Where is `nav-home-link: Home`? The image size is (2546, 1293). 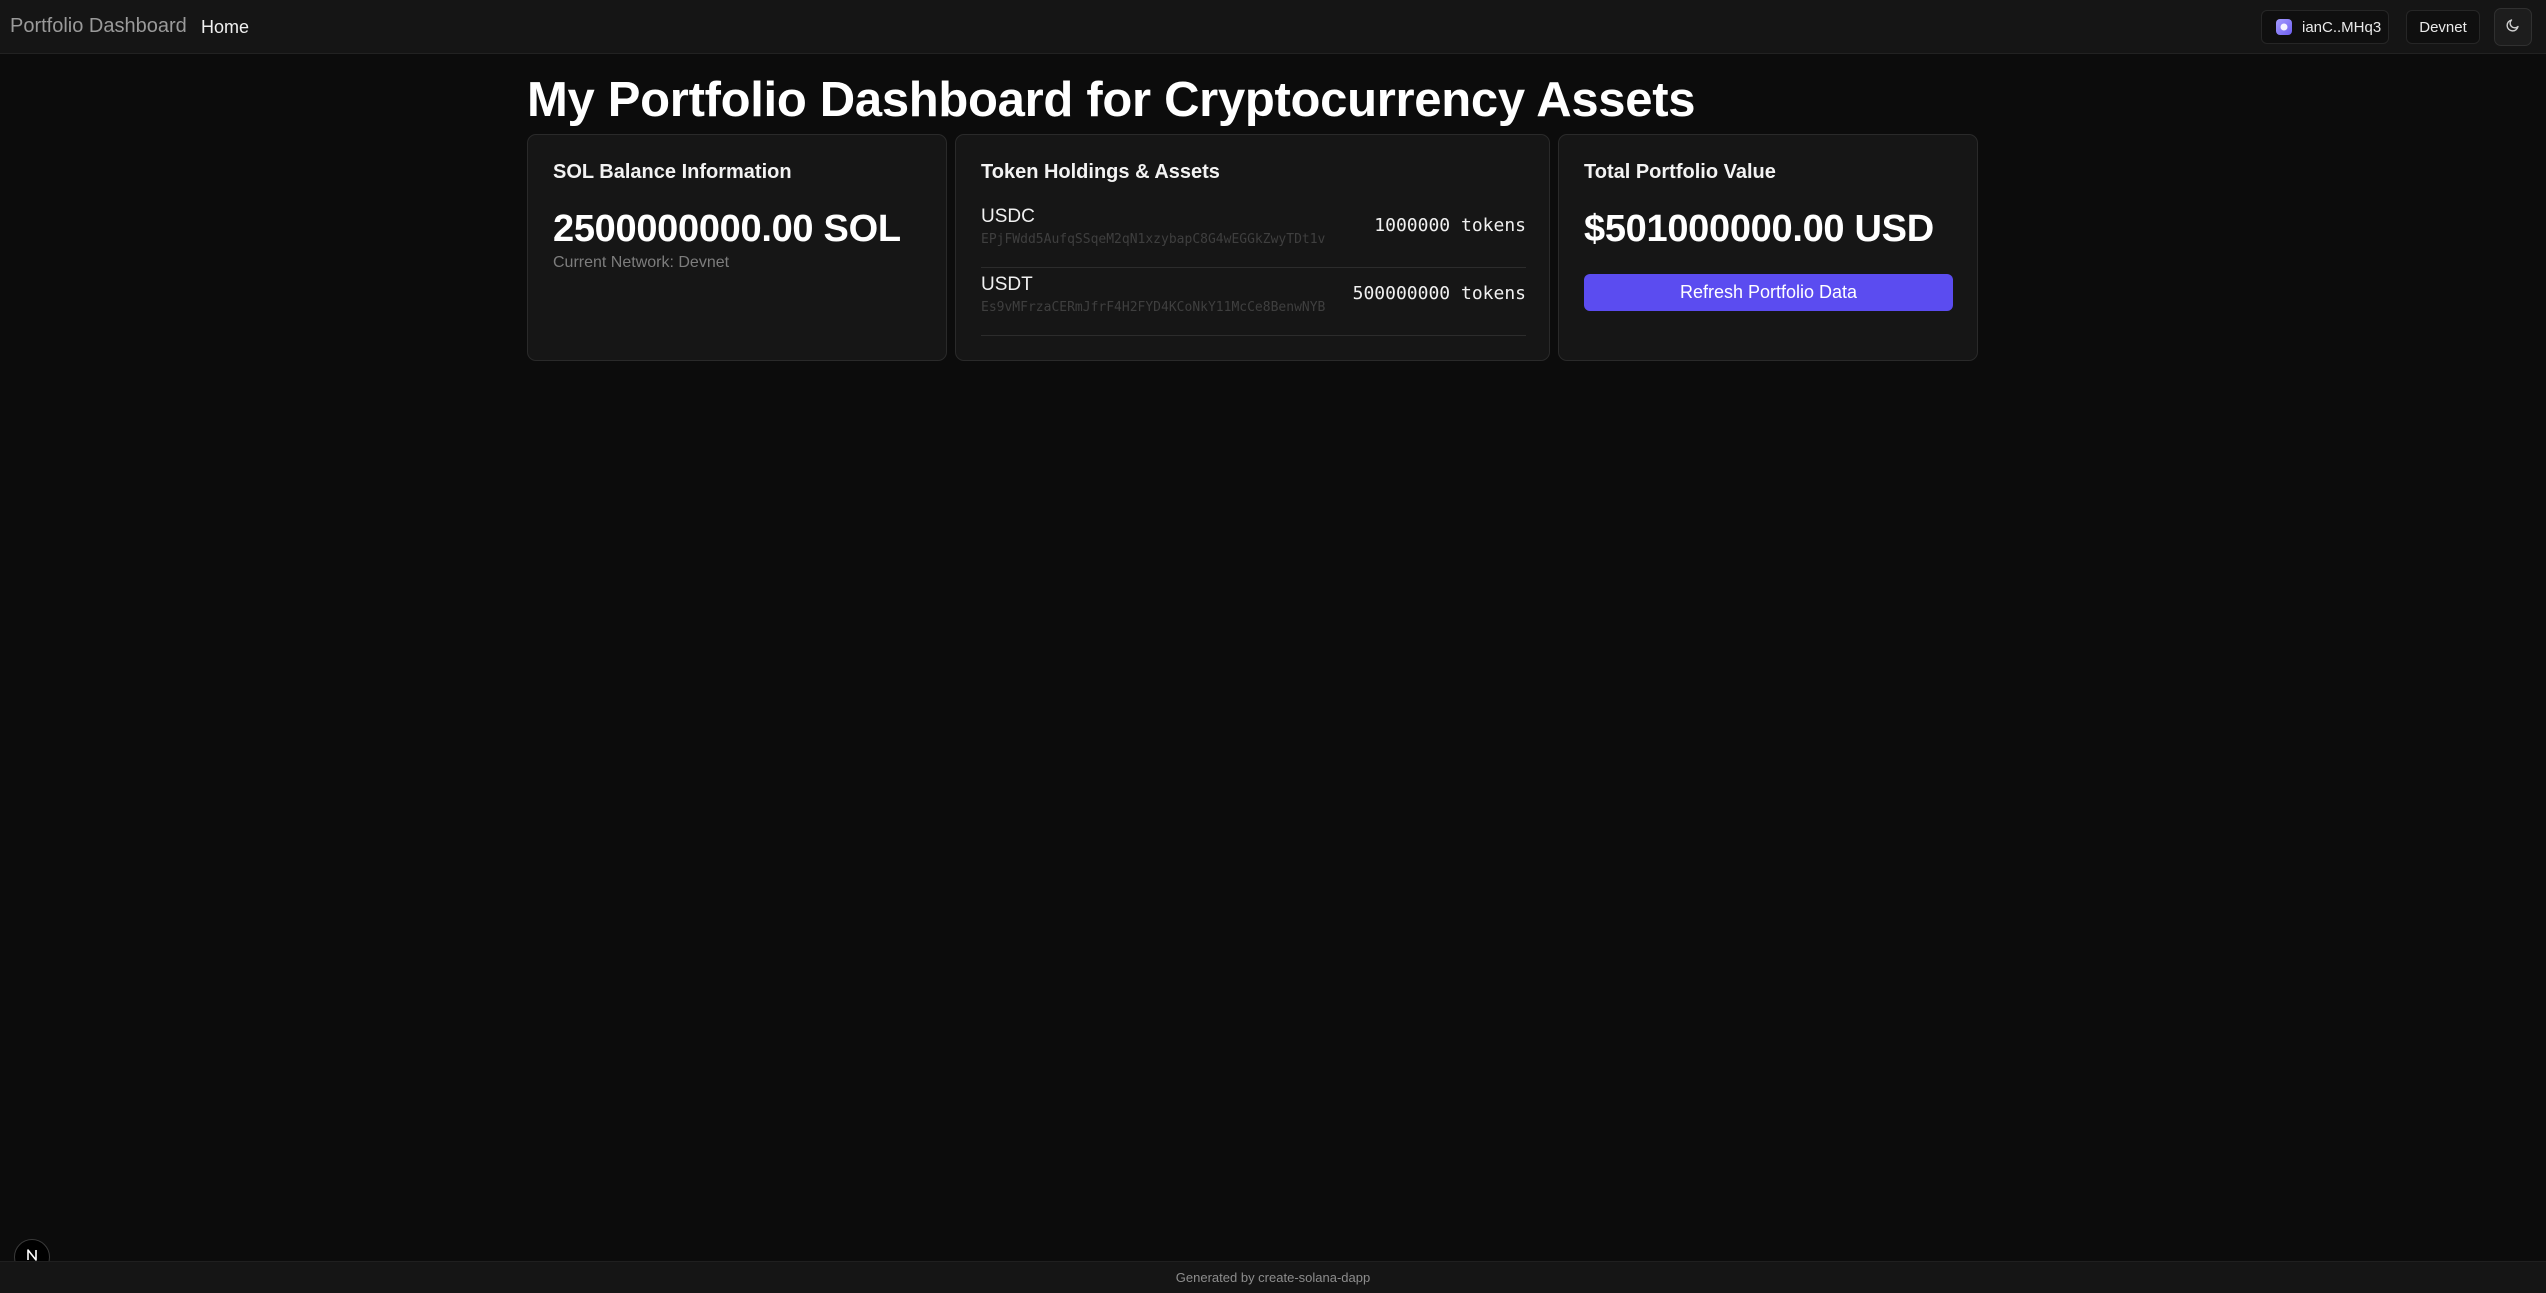 nav-home-link: Home is located at coordinates (225, 27).